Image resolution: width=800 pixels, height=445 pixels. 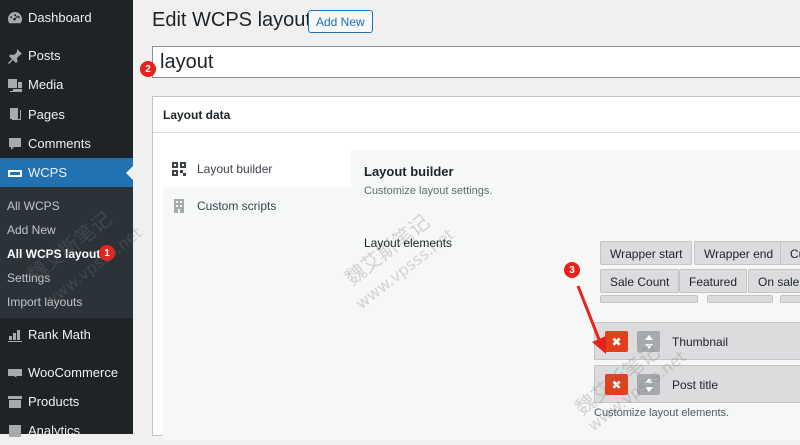 What do you see at coordinates (235, 168) in the screenshot?
I see `tab-label: Layout builder` at bounding box center [235, 168].